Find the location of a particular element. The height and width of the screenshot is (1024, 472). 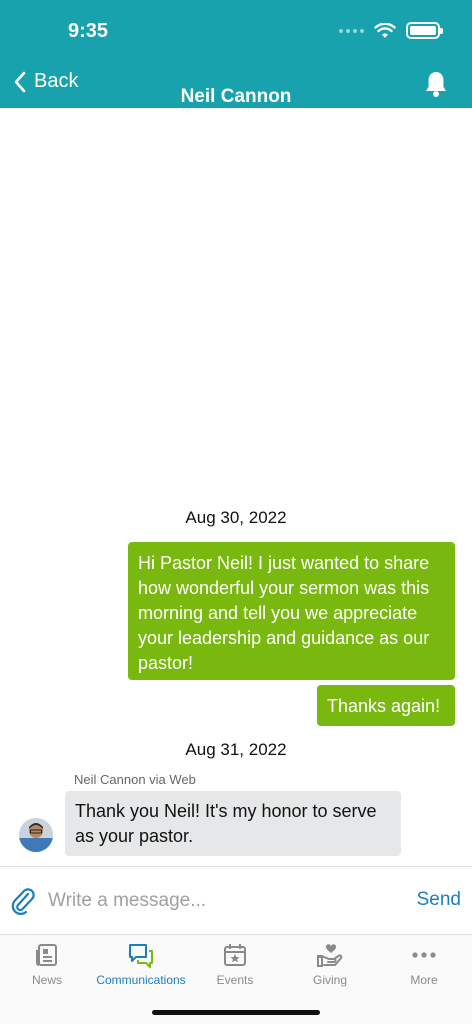

message-input is located at coordinates (218, 901).